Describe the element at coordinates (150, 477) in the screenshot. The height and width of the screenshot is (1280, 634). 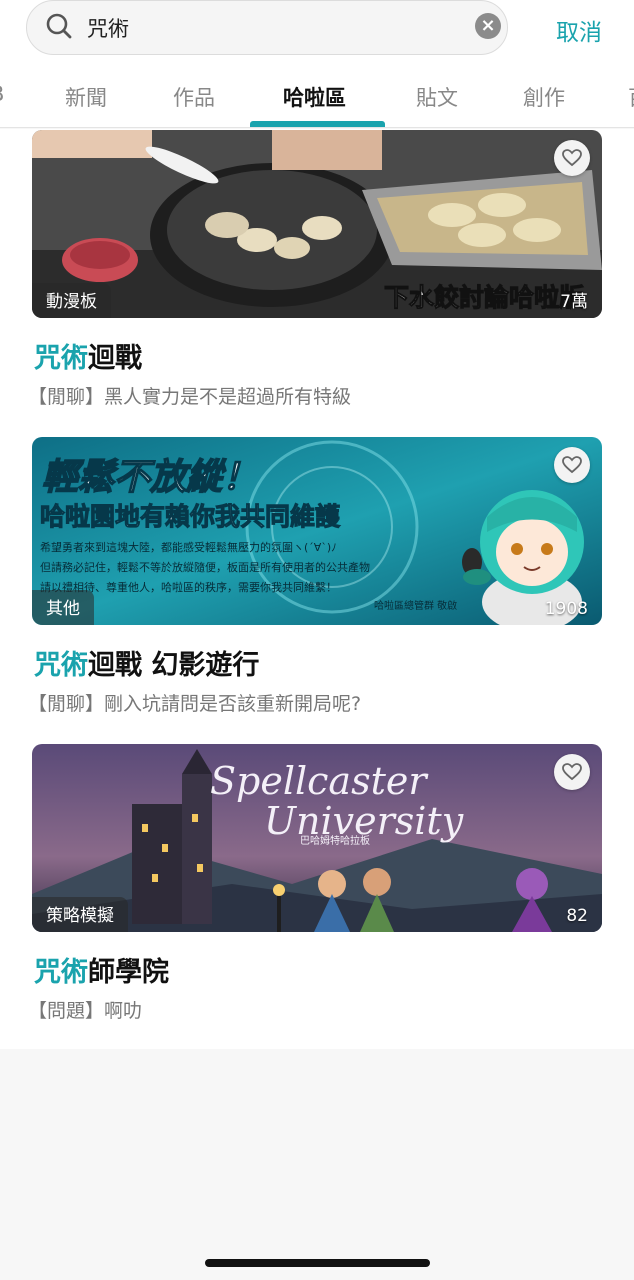
I see `banner-heading-1: 輕鬆不放縱！` at that location.